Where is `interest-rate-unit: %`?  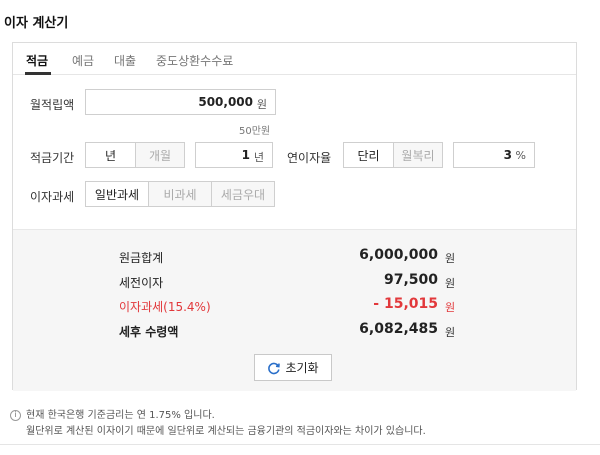 interest-rate-unit: % is located at coordinates (520, 155).